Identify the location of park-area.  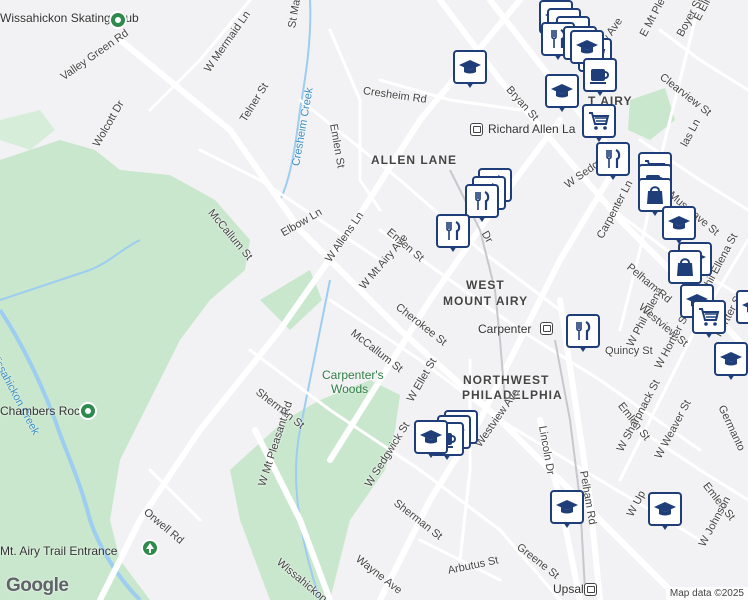
(27, 130).